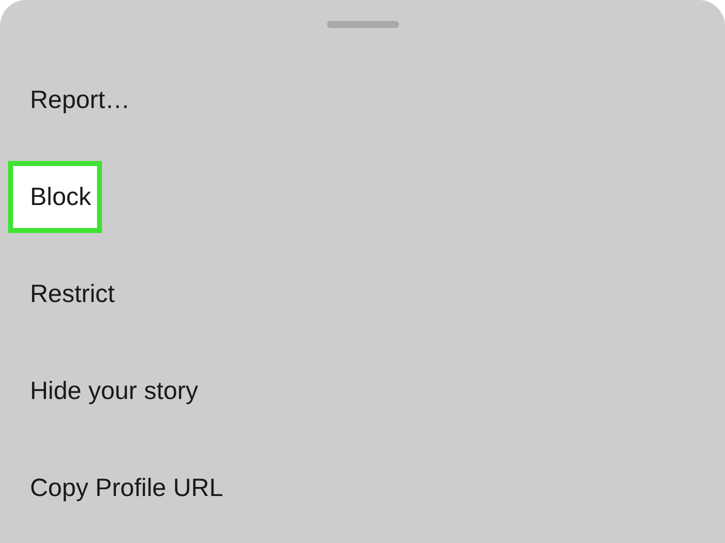  What do you see at coordinates (127, 487) in the screenshot?
I see `menu-item: Copy Profile URL` at bounding box center [127, 487].